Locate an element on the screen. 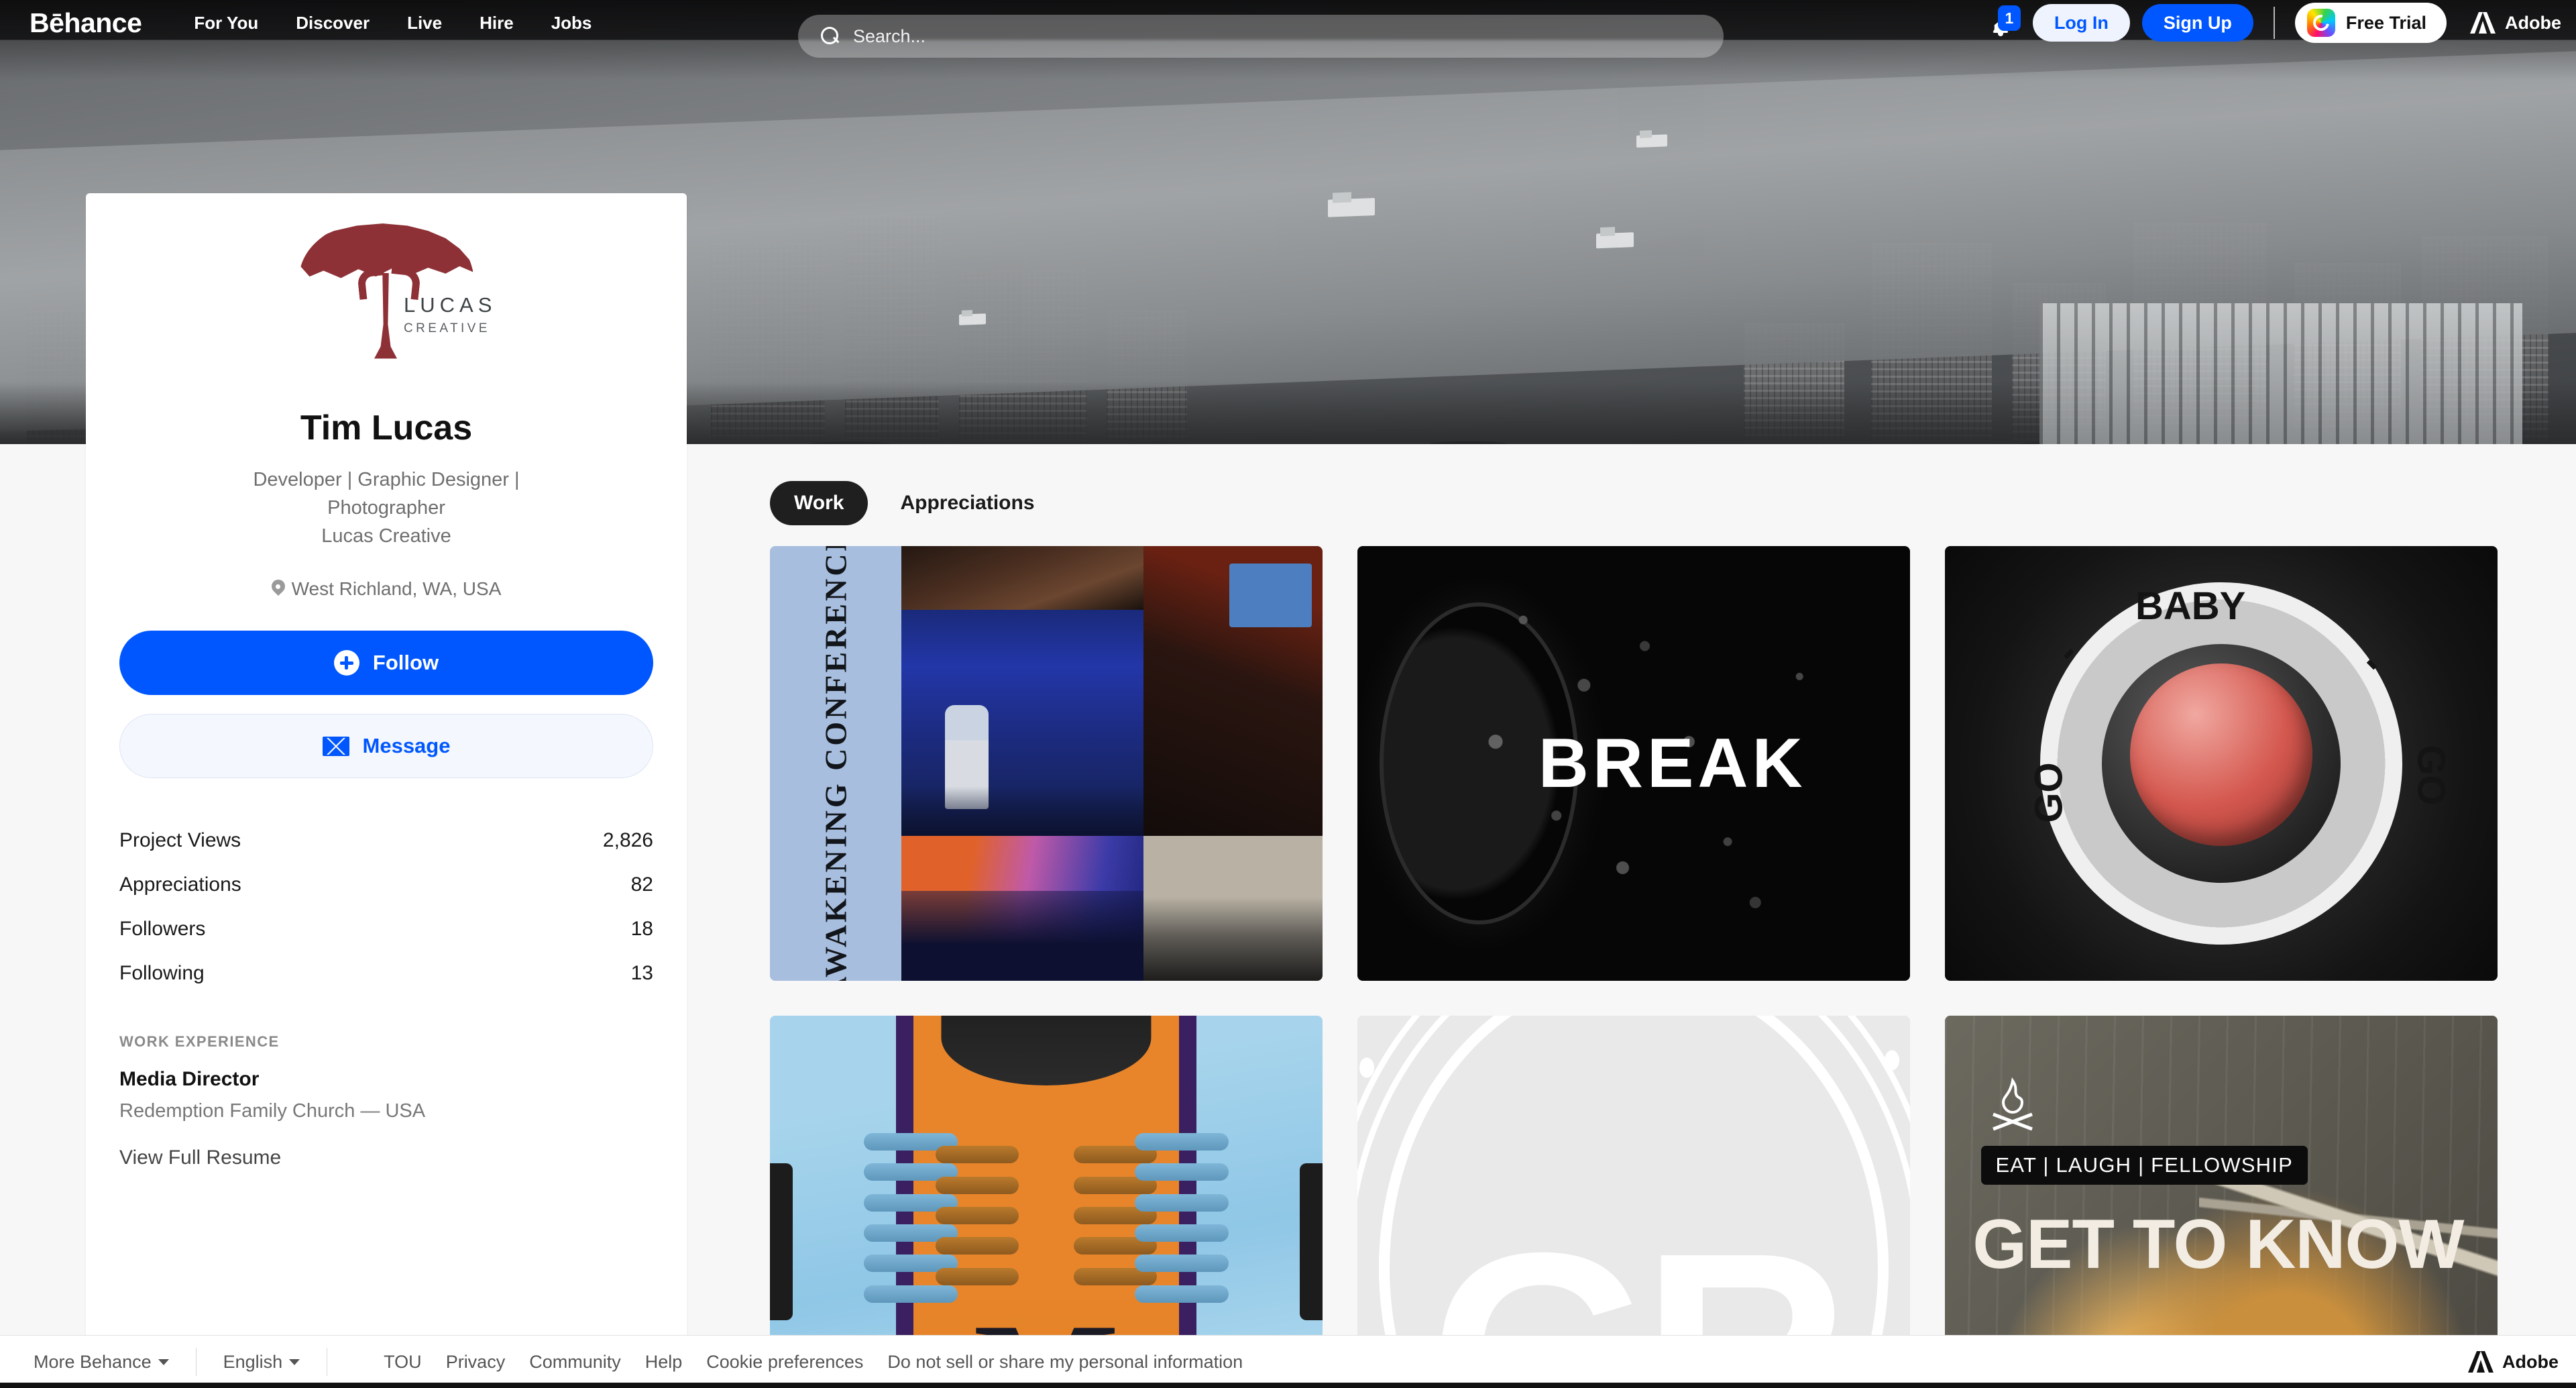 Image resolution: width=2576 pixels, height=1388 pixels. log-in-button: Log In is located at coordinates (2081, 23).